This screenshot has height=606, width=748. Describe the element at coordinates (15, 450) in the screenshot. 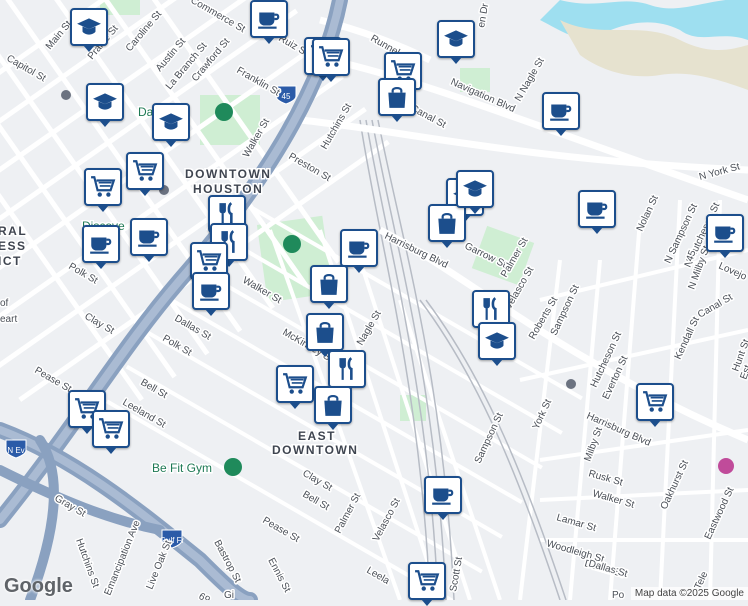

I see `i45-shield-a-label: N Ev` at that location.